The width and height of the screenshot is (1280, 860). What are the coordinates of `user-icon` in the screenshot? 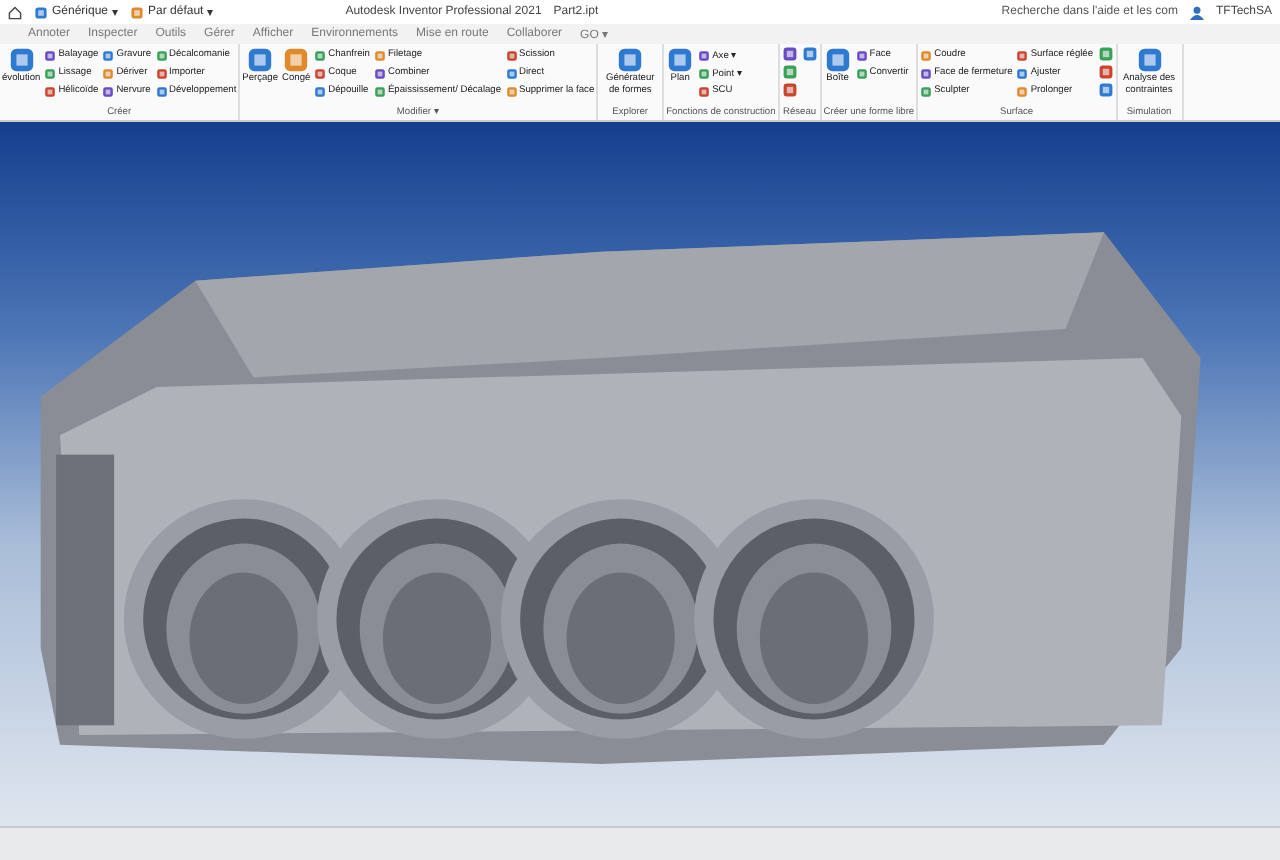 It's located at (1196, 12).